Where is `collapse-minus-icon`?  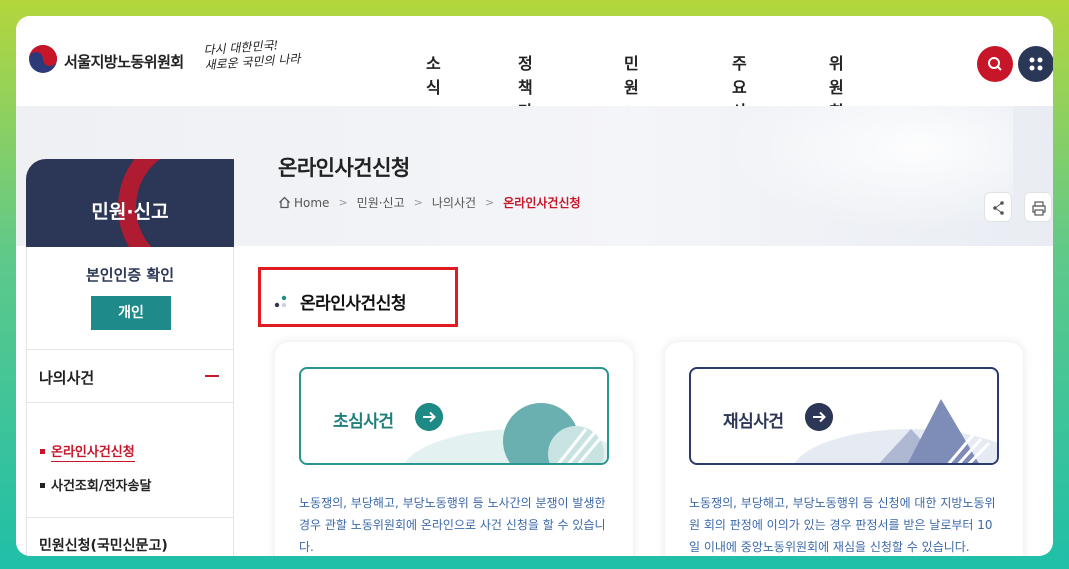
collapse-minus-icon is located at coordinates (212, 376).